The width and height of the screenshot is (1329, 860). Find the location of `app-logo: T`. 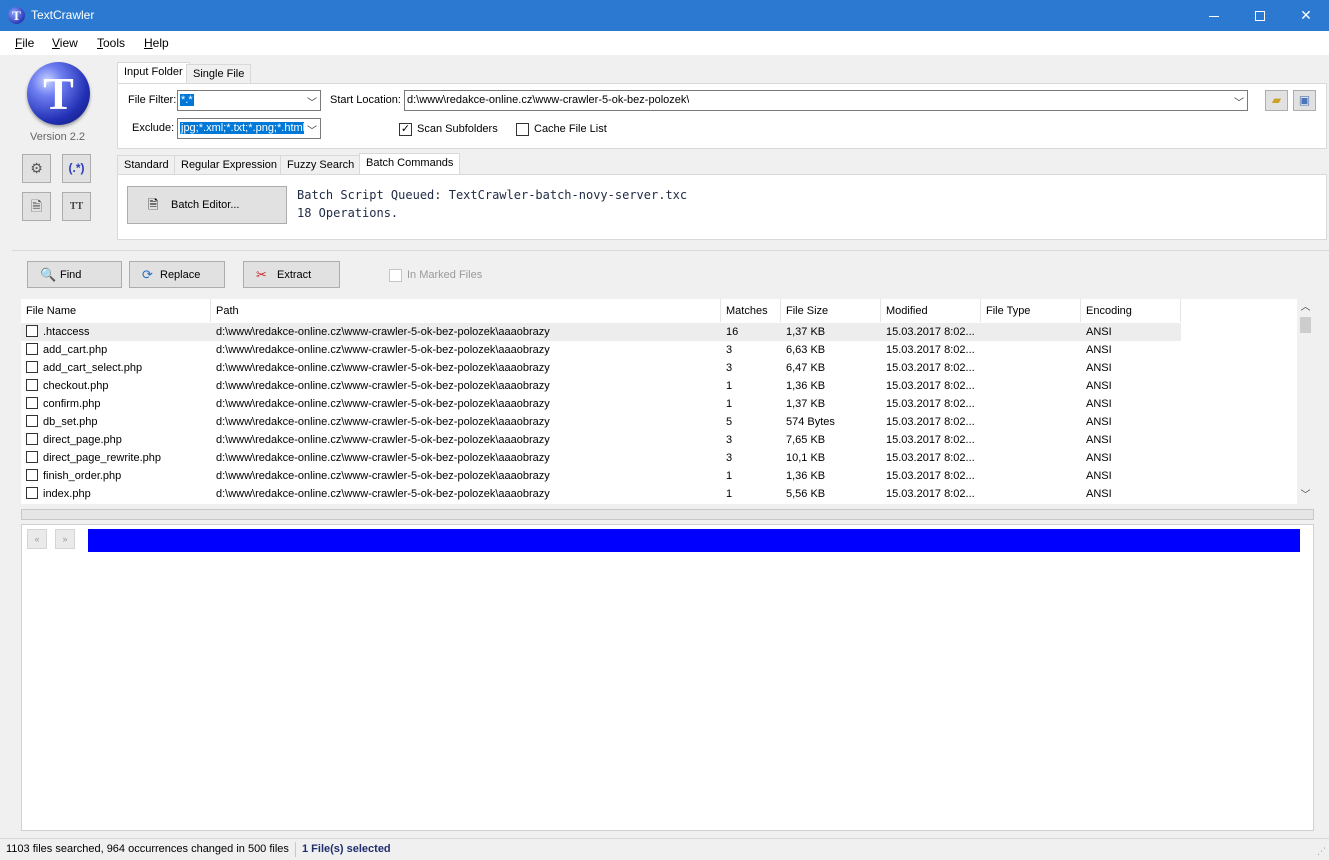

app-logo: T is located at coordinates (58, 93).